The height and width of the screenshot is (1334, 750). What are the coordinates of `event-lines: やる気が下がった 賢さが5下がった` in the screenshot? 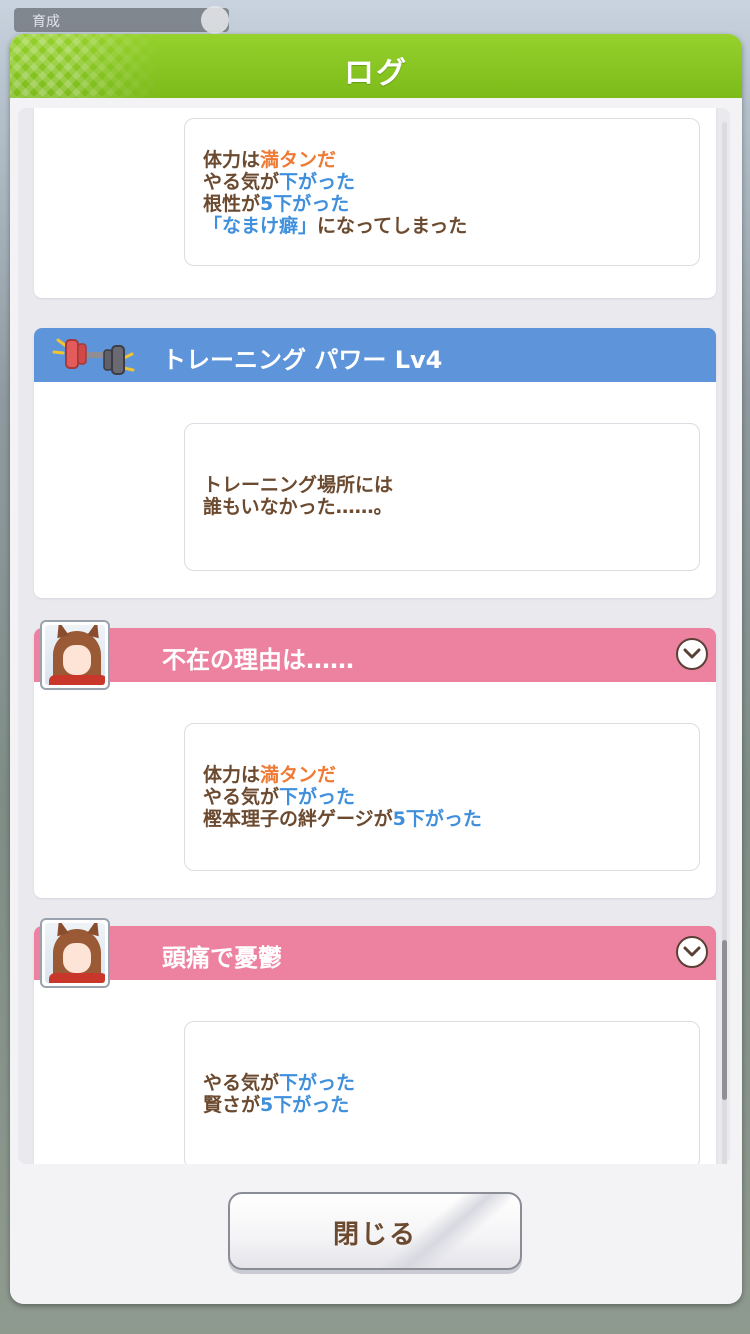 It's located at (446, 1094).